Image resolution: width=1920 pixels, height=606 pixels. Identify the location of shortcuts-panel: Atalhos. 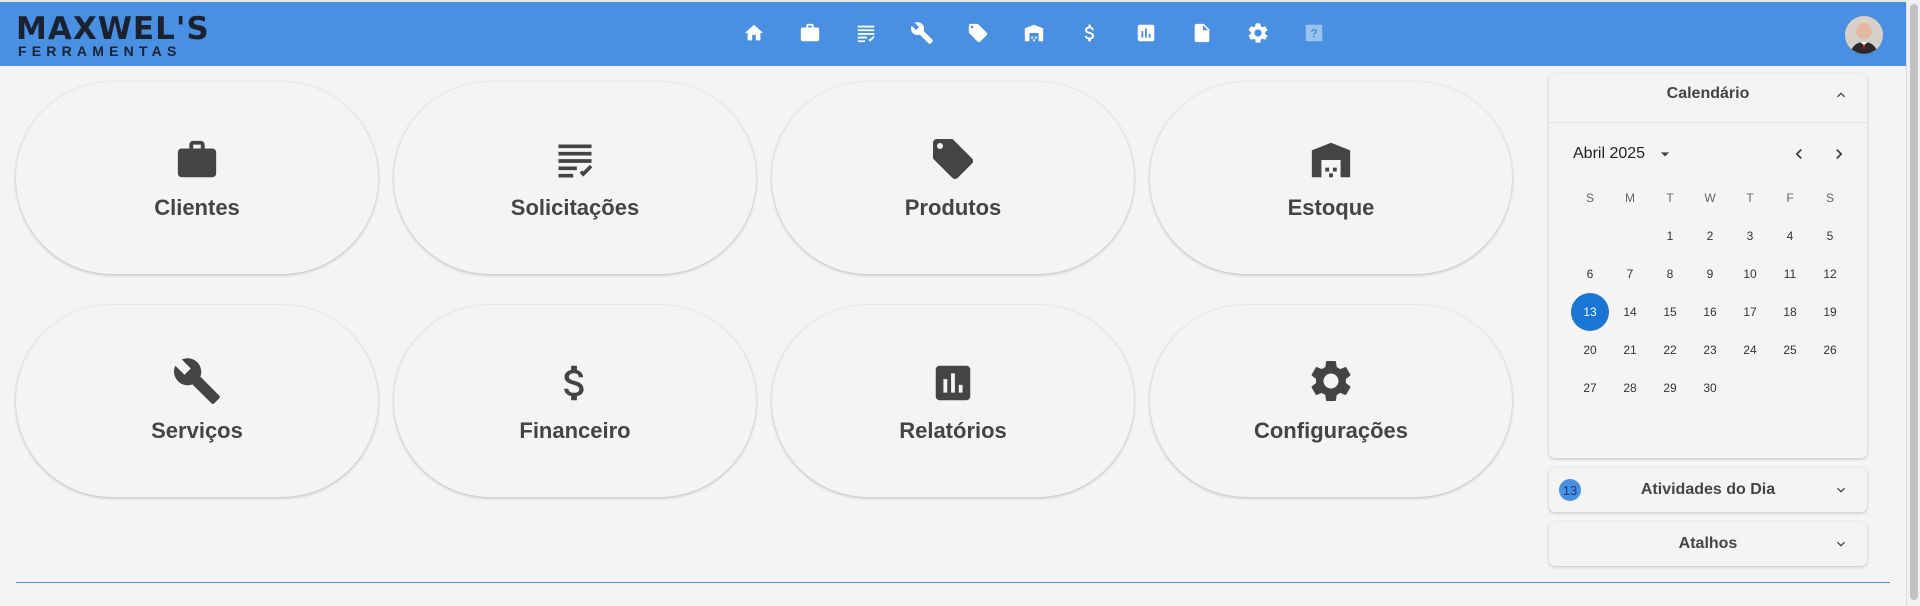
(1708, 544).